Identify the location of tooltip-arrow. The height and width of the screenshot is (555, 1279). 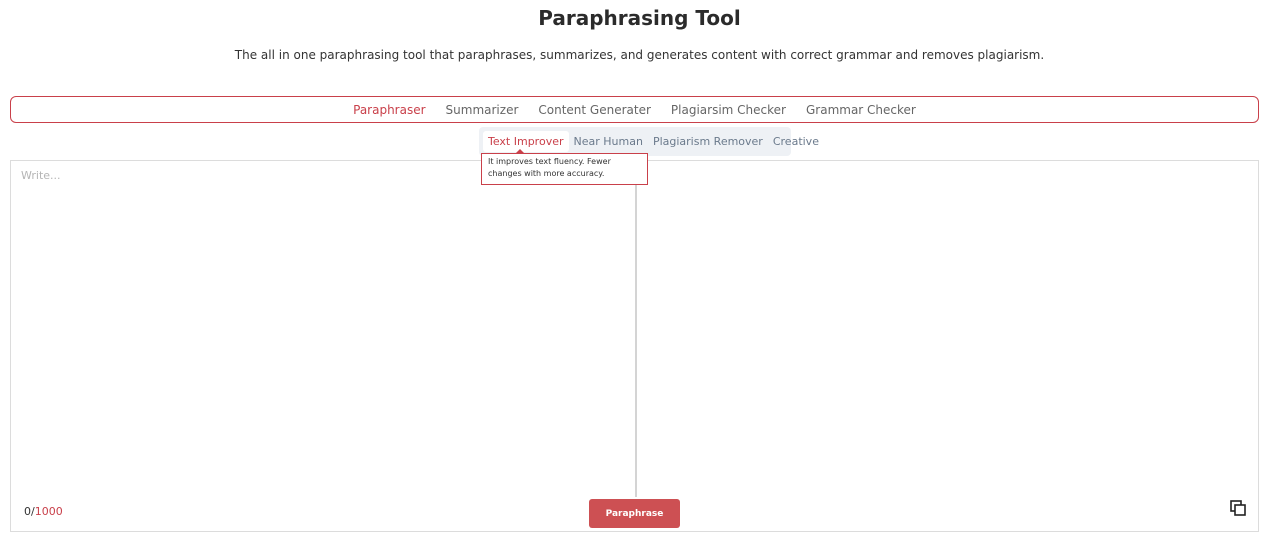
(520, 151).